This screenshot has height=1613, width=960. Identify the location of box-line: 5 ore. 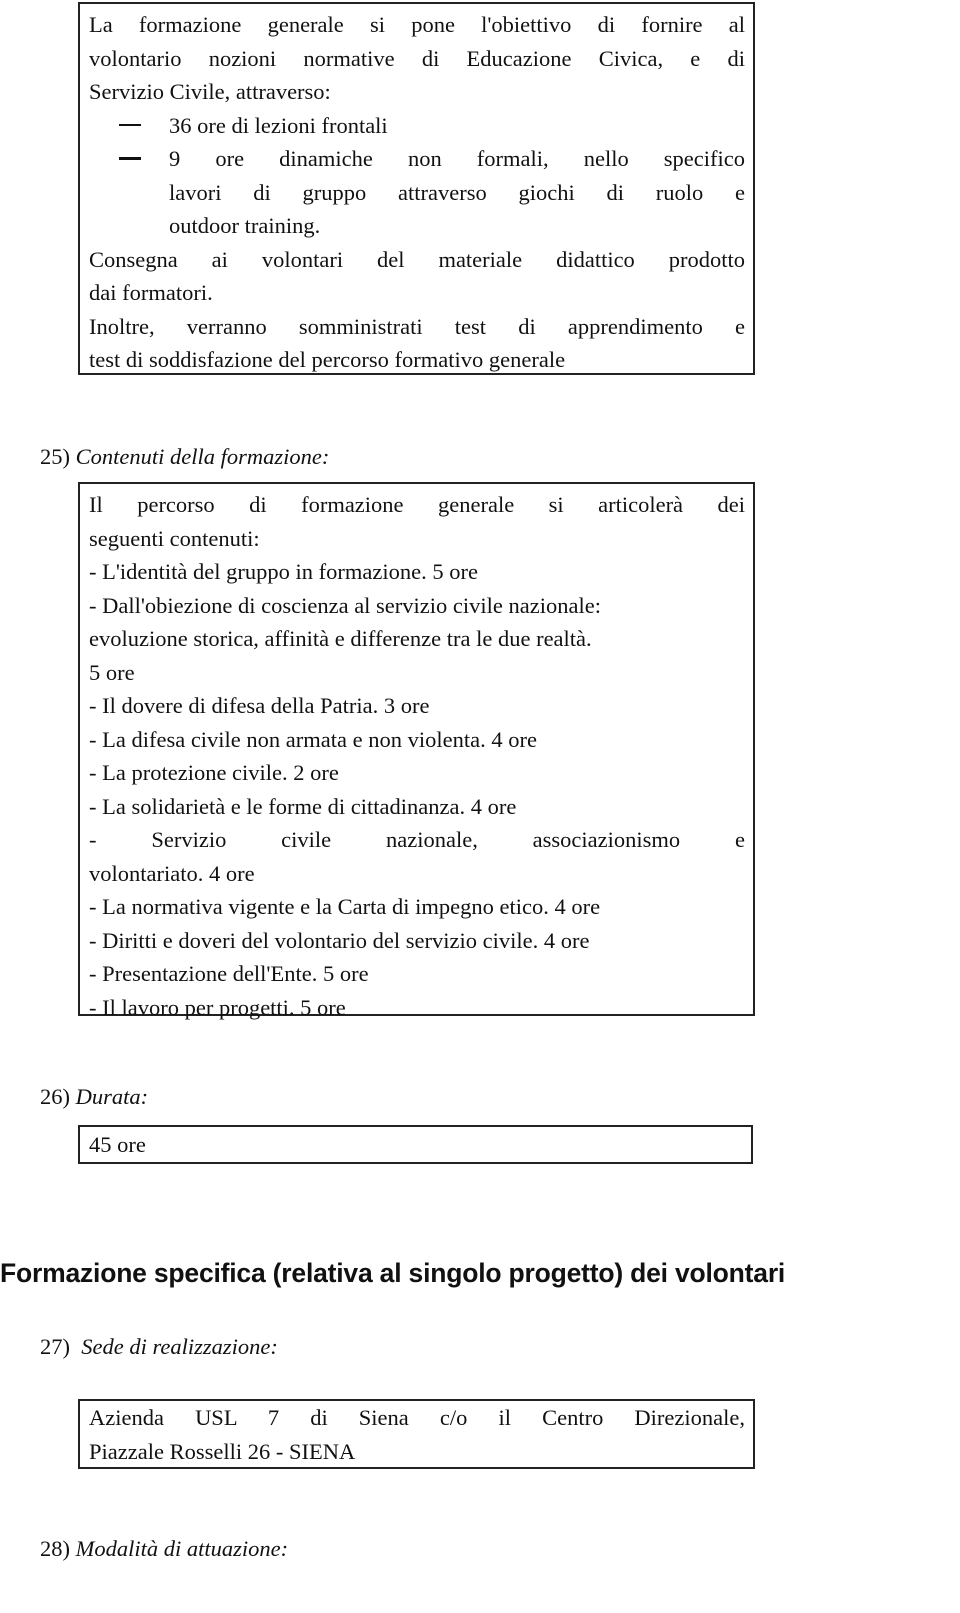
(112, 672).